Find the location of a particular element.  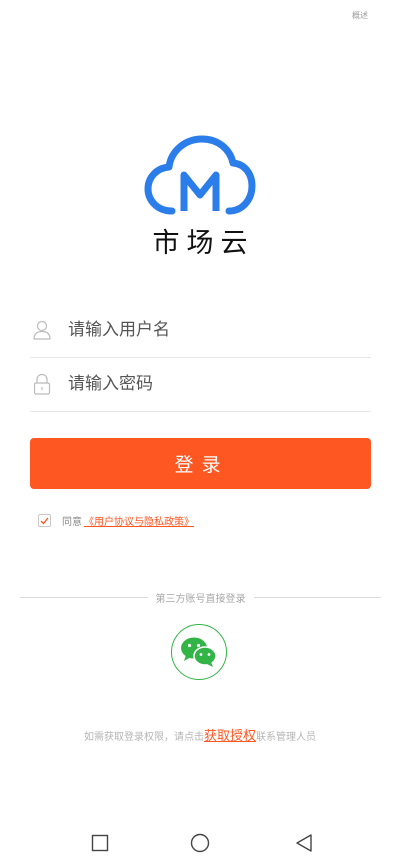

home-icon is located at coordinates (200, 843).